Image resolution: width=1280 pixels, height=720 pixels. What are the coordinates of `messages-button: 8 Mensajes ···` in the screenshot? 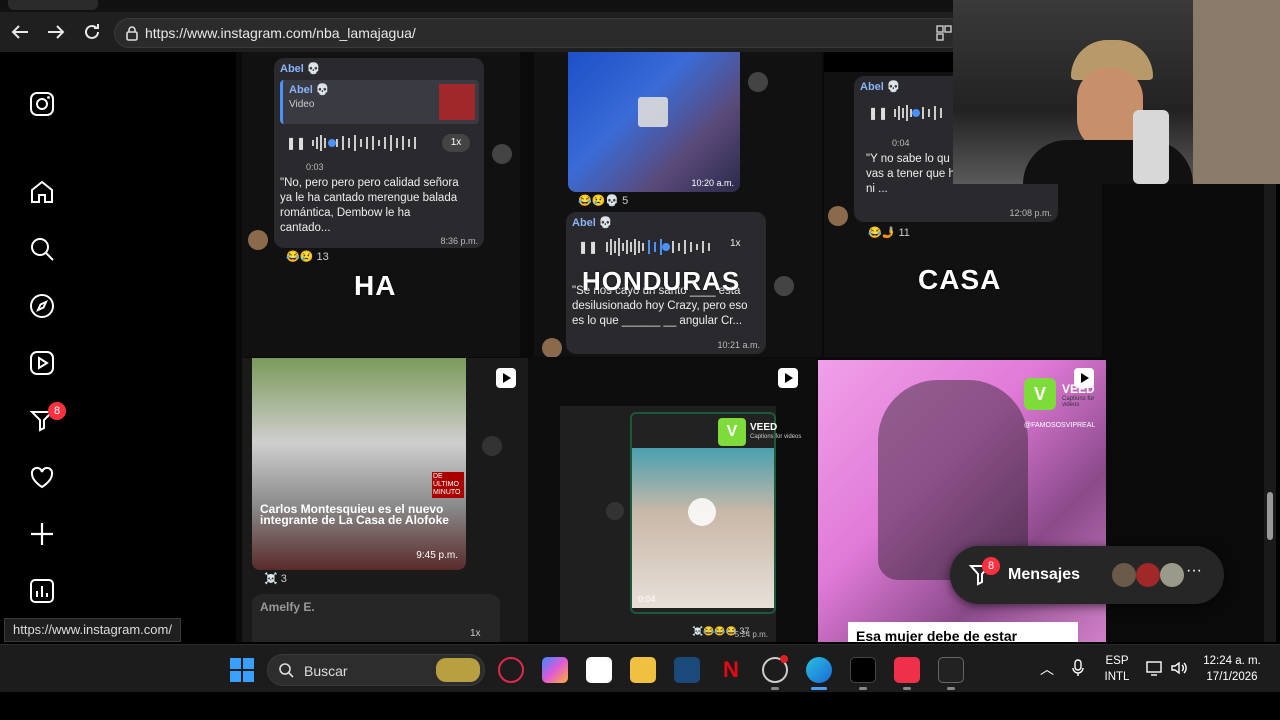 It's located at (1087, 575).